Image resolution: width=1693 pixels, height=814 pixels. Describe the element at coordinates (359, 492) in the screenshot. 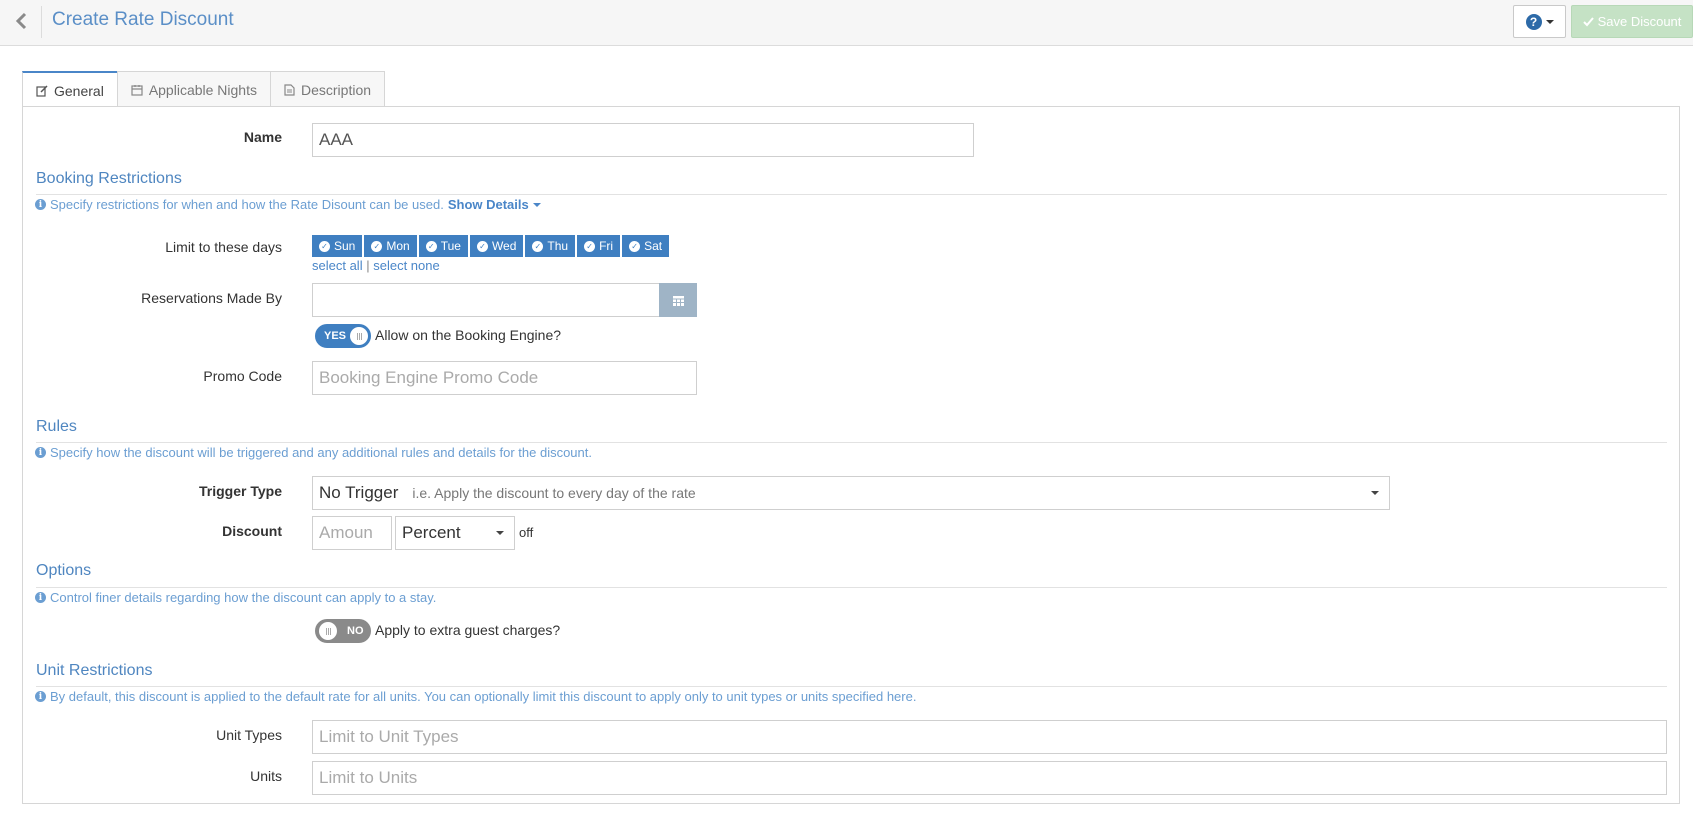

I see `trigger-value: No Trigger` at that location.